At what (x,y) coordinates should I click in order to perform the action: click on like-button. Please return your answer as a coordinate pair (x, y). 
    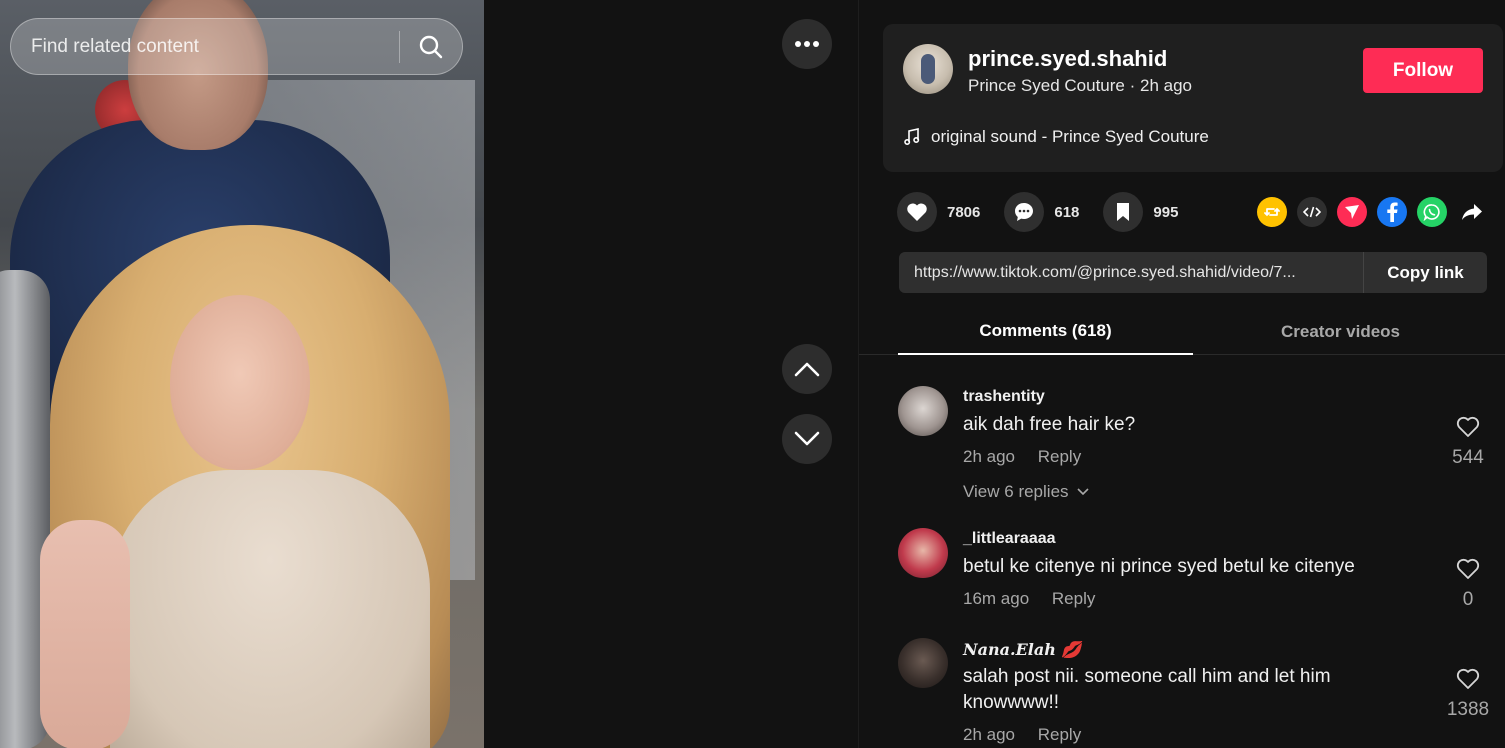
    Looking at the image, I should click on (917, 212).